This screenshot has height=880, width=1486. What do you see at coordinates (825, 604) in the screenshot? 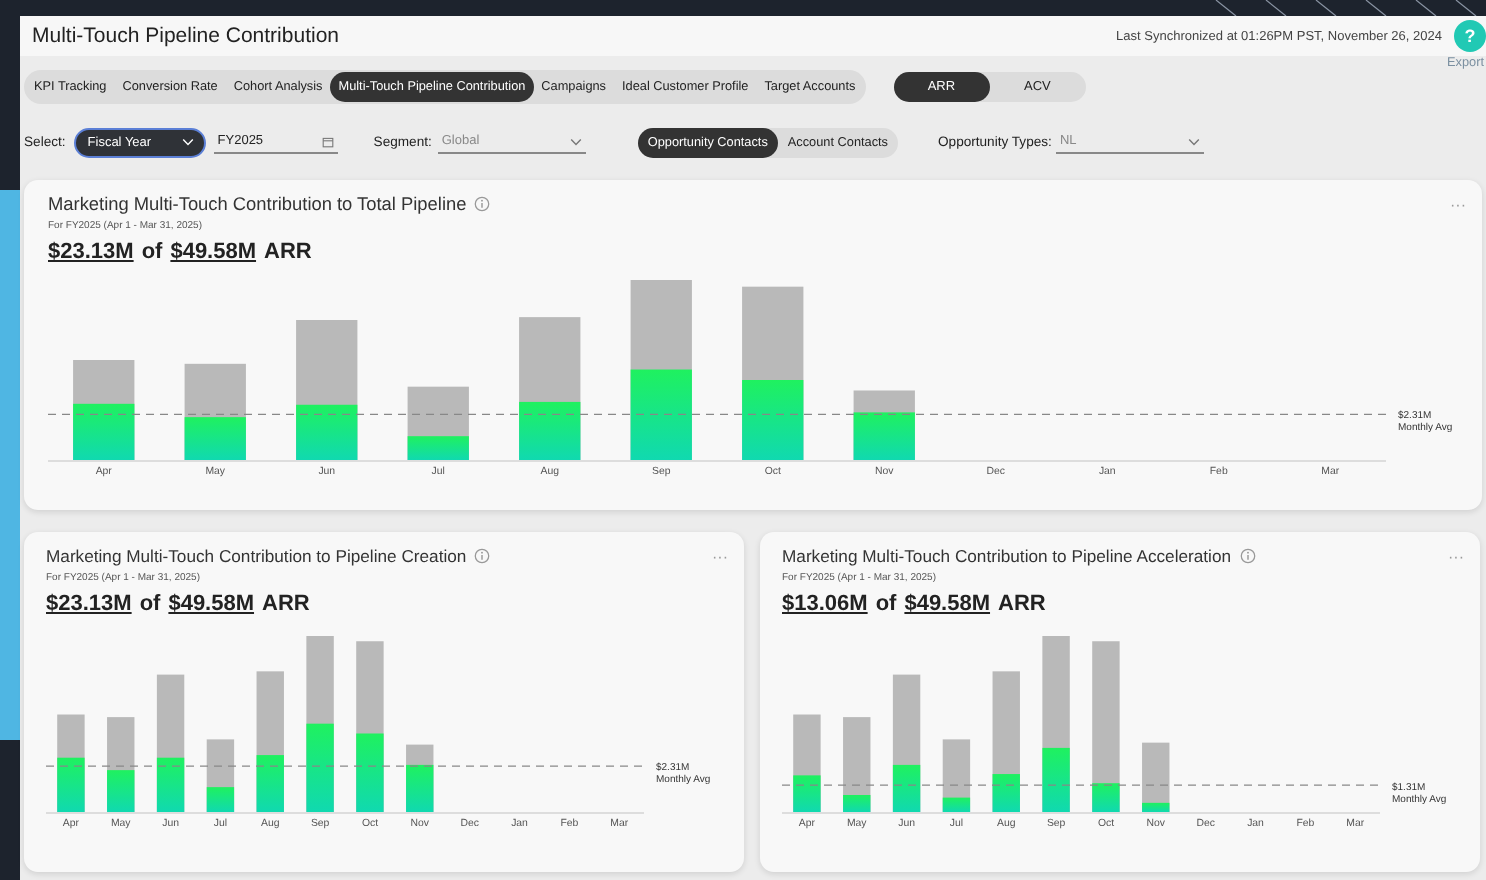
I see `amount-link: $13.06M` at bounding box center [825, 604].